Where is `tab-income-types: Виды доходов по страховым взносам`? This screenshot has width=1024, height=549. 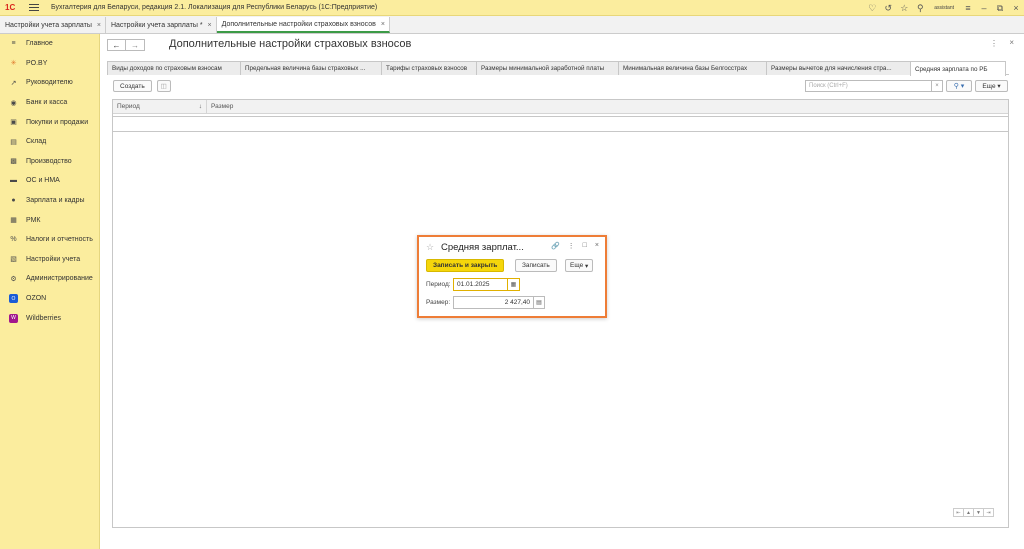 tab-income-types: Виды доходов по страховым взносам is located at coordinates (174, 68).